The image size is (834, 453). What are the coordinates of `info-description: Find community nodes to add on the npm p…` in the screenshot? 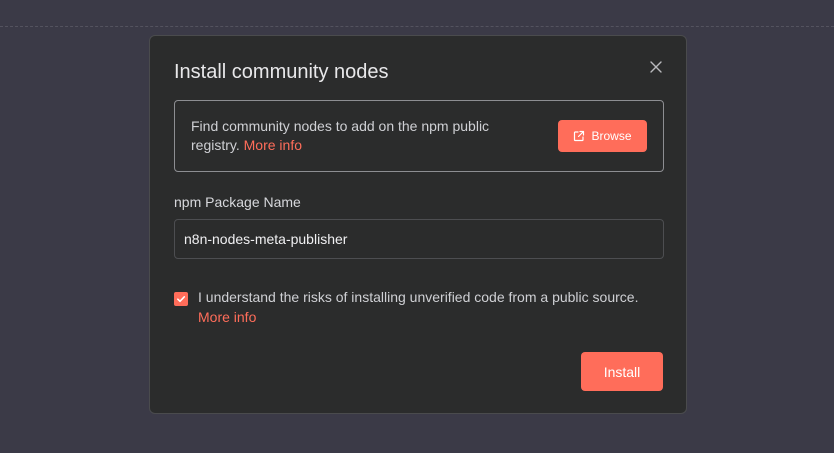 It's located at (340, 135).